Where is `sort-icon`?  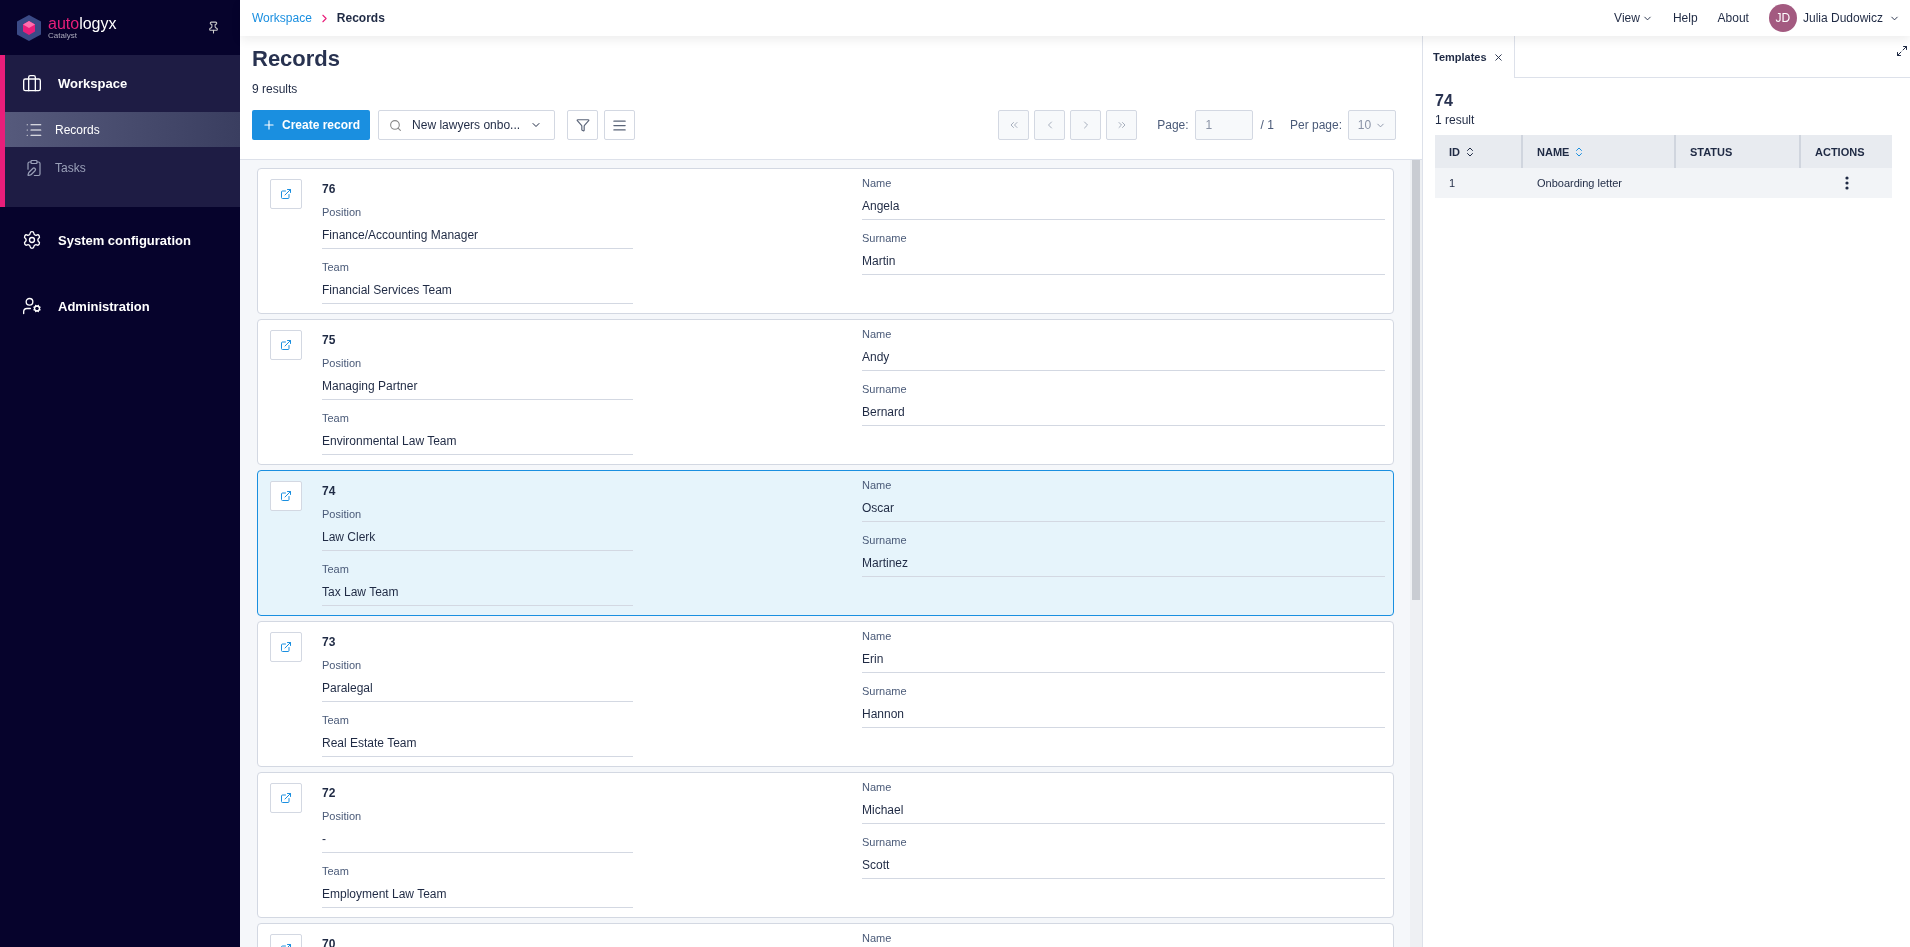 sort-icon is located at coordinates (1470, 151).